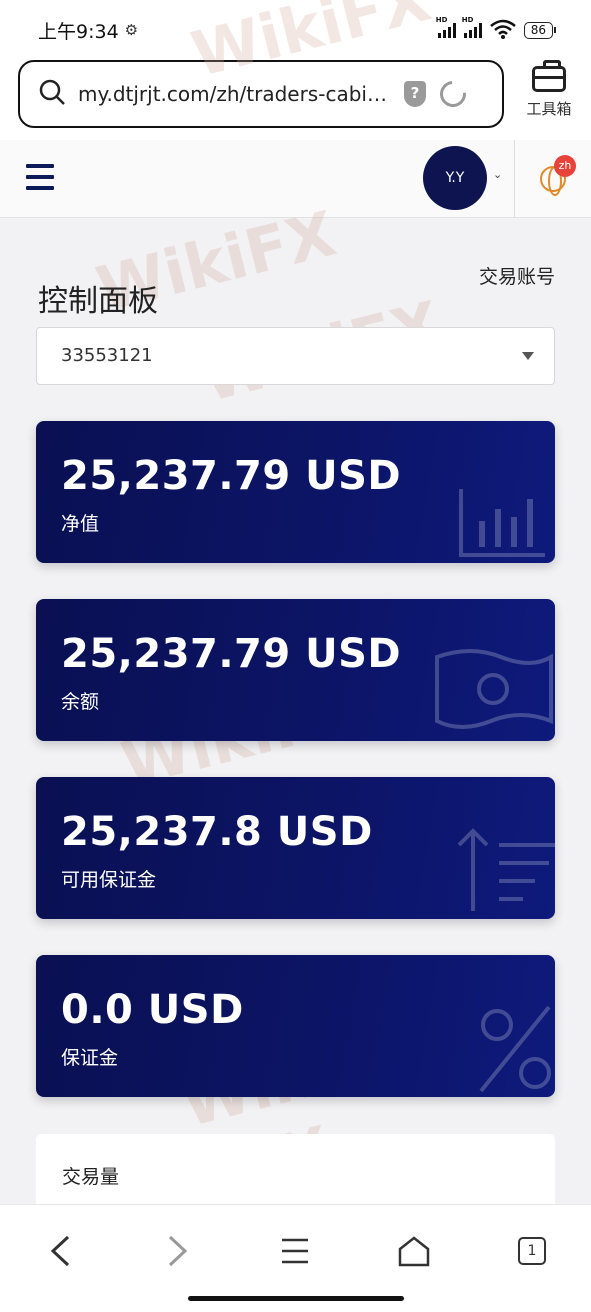 This screenshot has width=591, height=1312. I want to click on card-label: 保证金, so click(90, 1058).